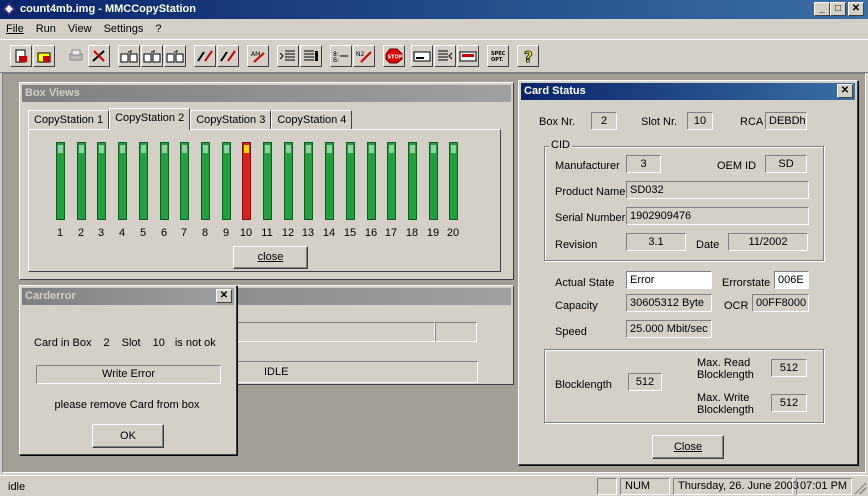 The image size is (868, 496). Describe the element at coordinates (21, 56) in the screenshot. I see `new-doc-icon` at that location.